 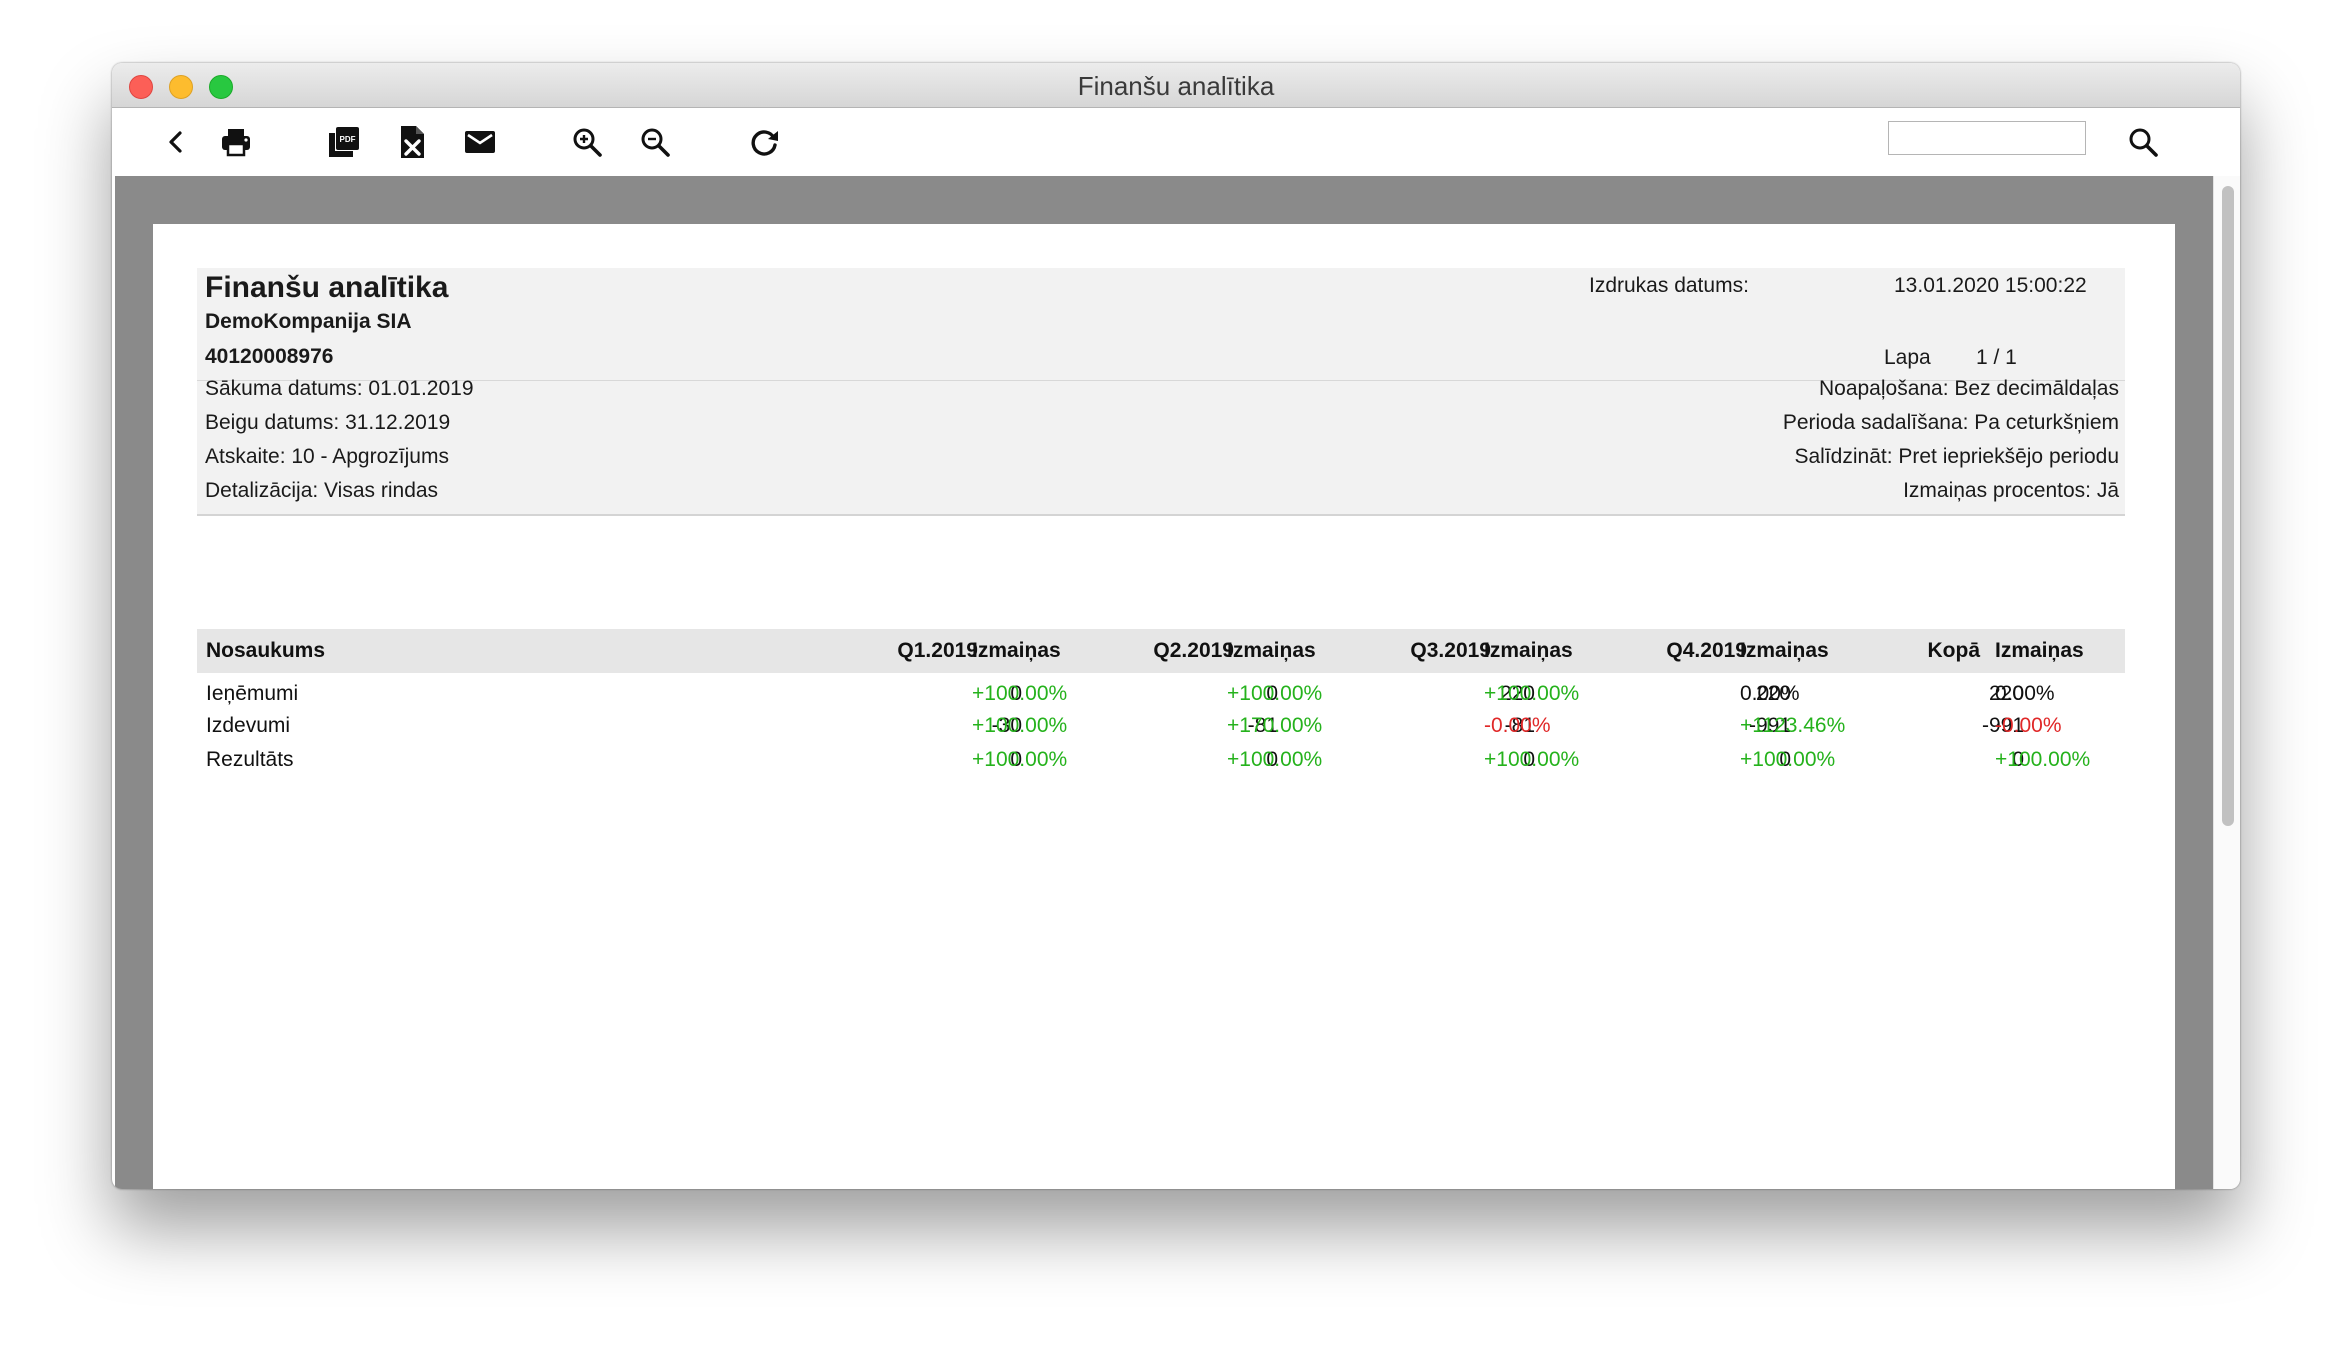 I want to click on svg-text: PDF, so click(x=348, y=139).